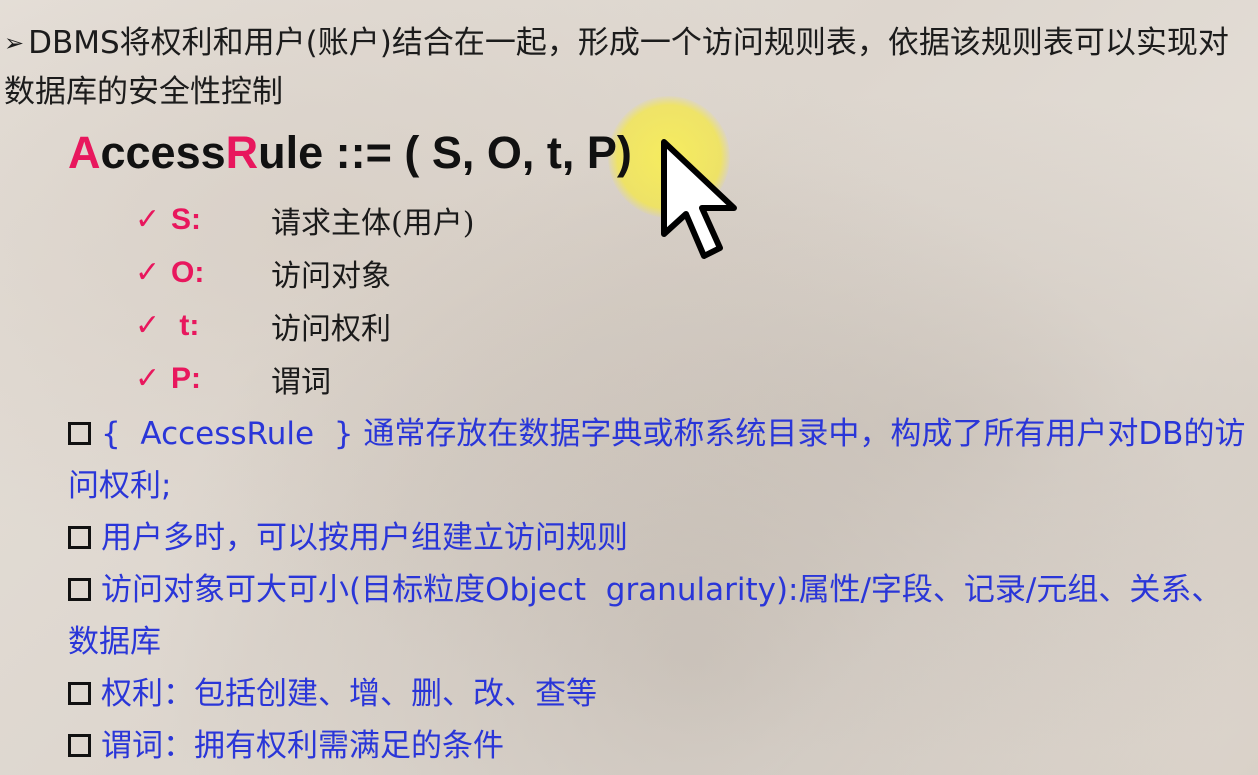  Describe the element at coordinates (186, 378) in the screenshot. I see `definition-key: P:` at that location.